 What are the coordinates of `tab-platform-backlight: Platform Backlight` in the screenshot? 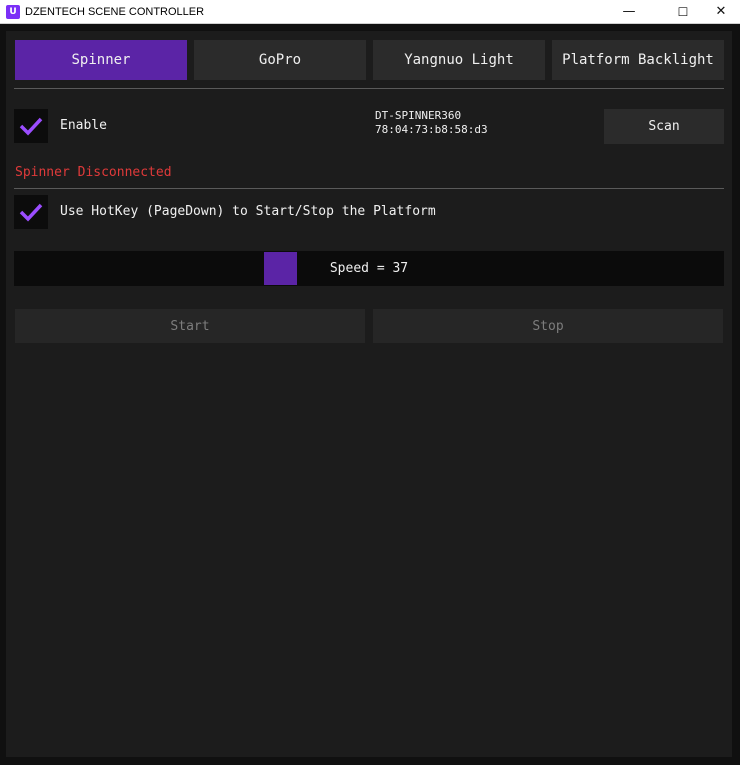 It's located at (638, 60).